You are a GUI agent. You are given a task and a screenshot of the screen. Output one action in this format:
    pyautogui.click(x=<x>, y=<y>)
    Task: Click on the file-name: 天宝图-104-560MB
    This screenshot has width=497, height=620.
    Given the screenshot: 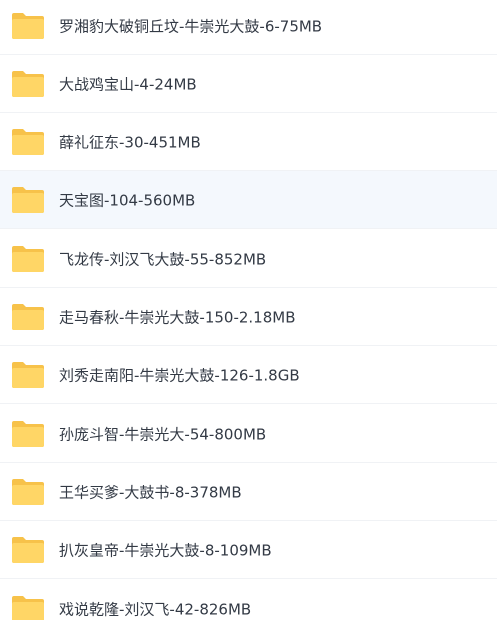 What is the action you would take?
    pyautogui.click(x=127, y=200)
    